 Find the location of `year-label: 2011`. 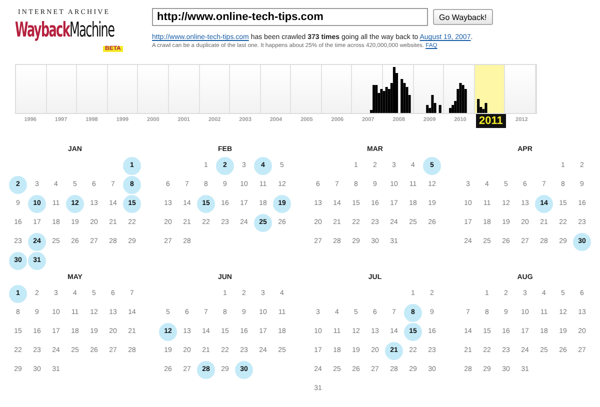

year-label: 2011 is located at coordinates (491, 121).